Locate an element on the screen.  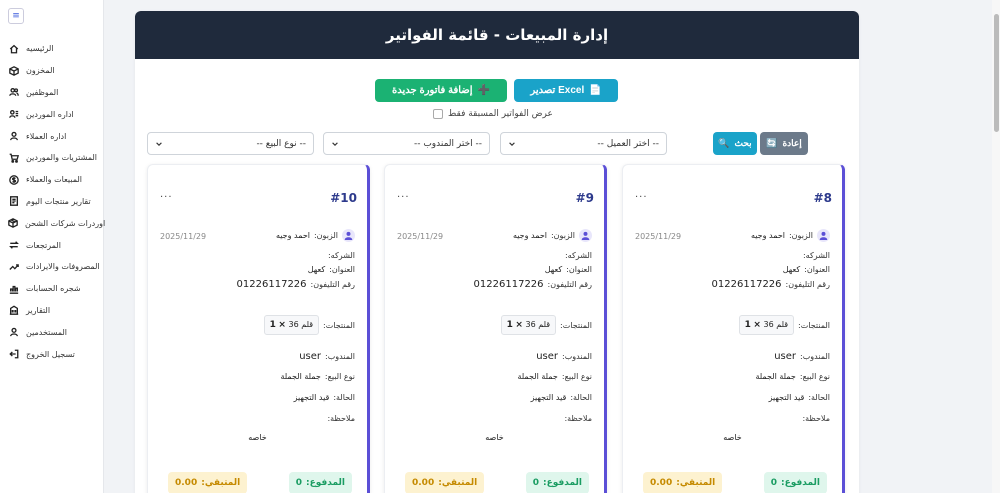
sidebar-item-purchases: المشتريات والموردين is located at coordinates (52, 158).